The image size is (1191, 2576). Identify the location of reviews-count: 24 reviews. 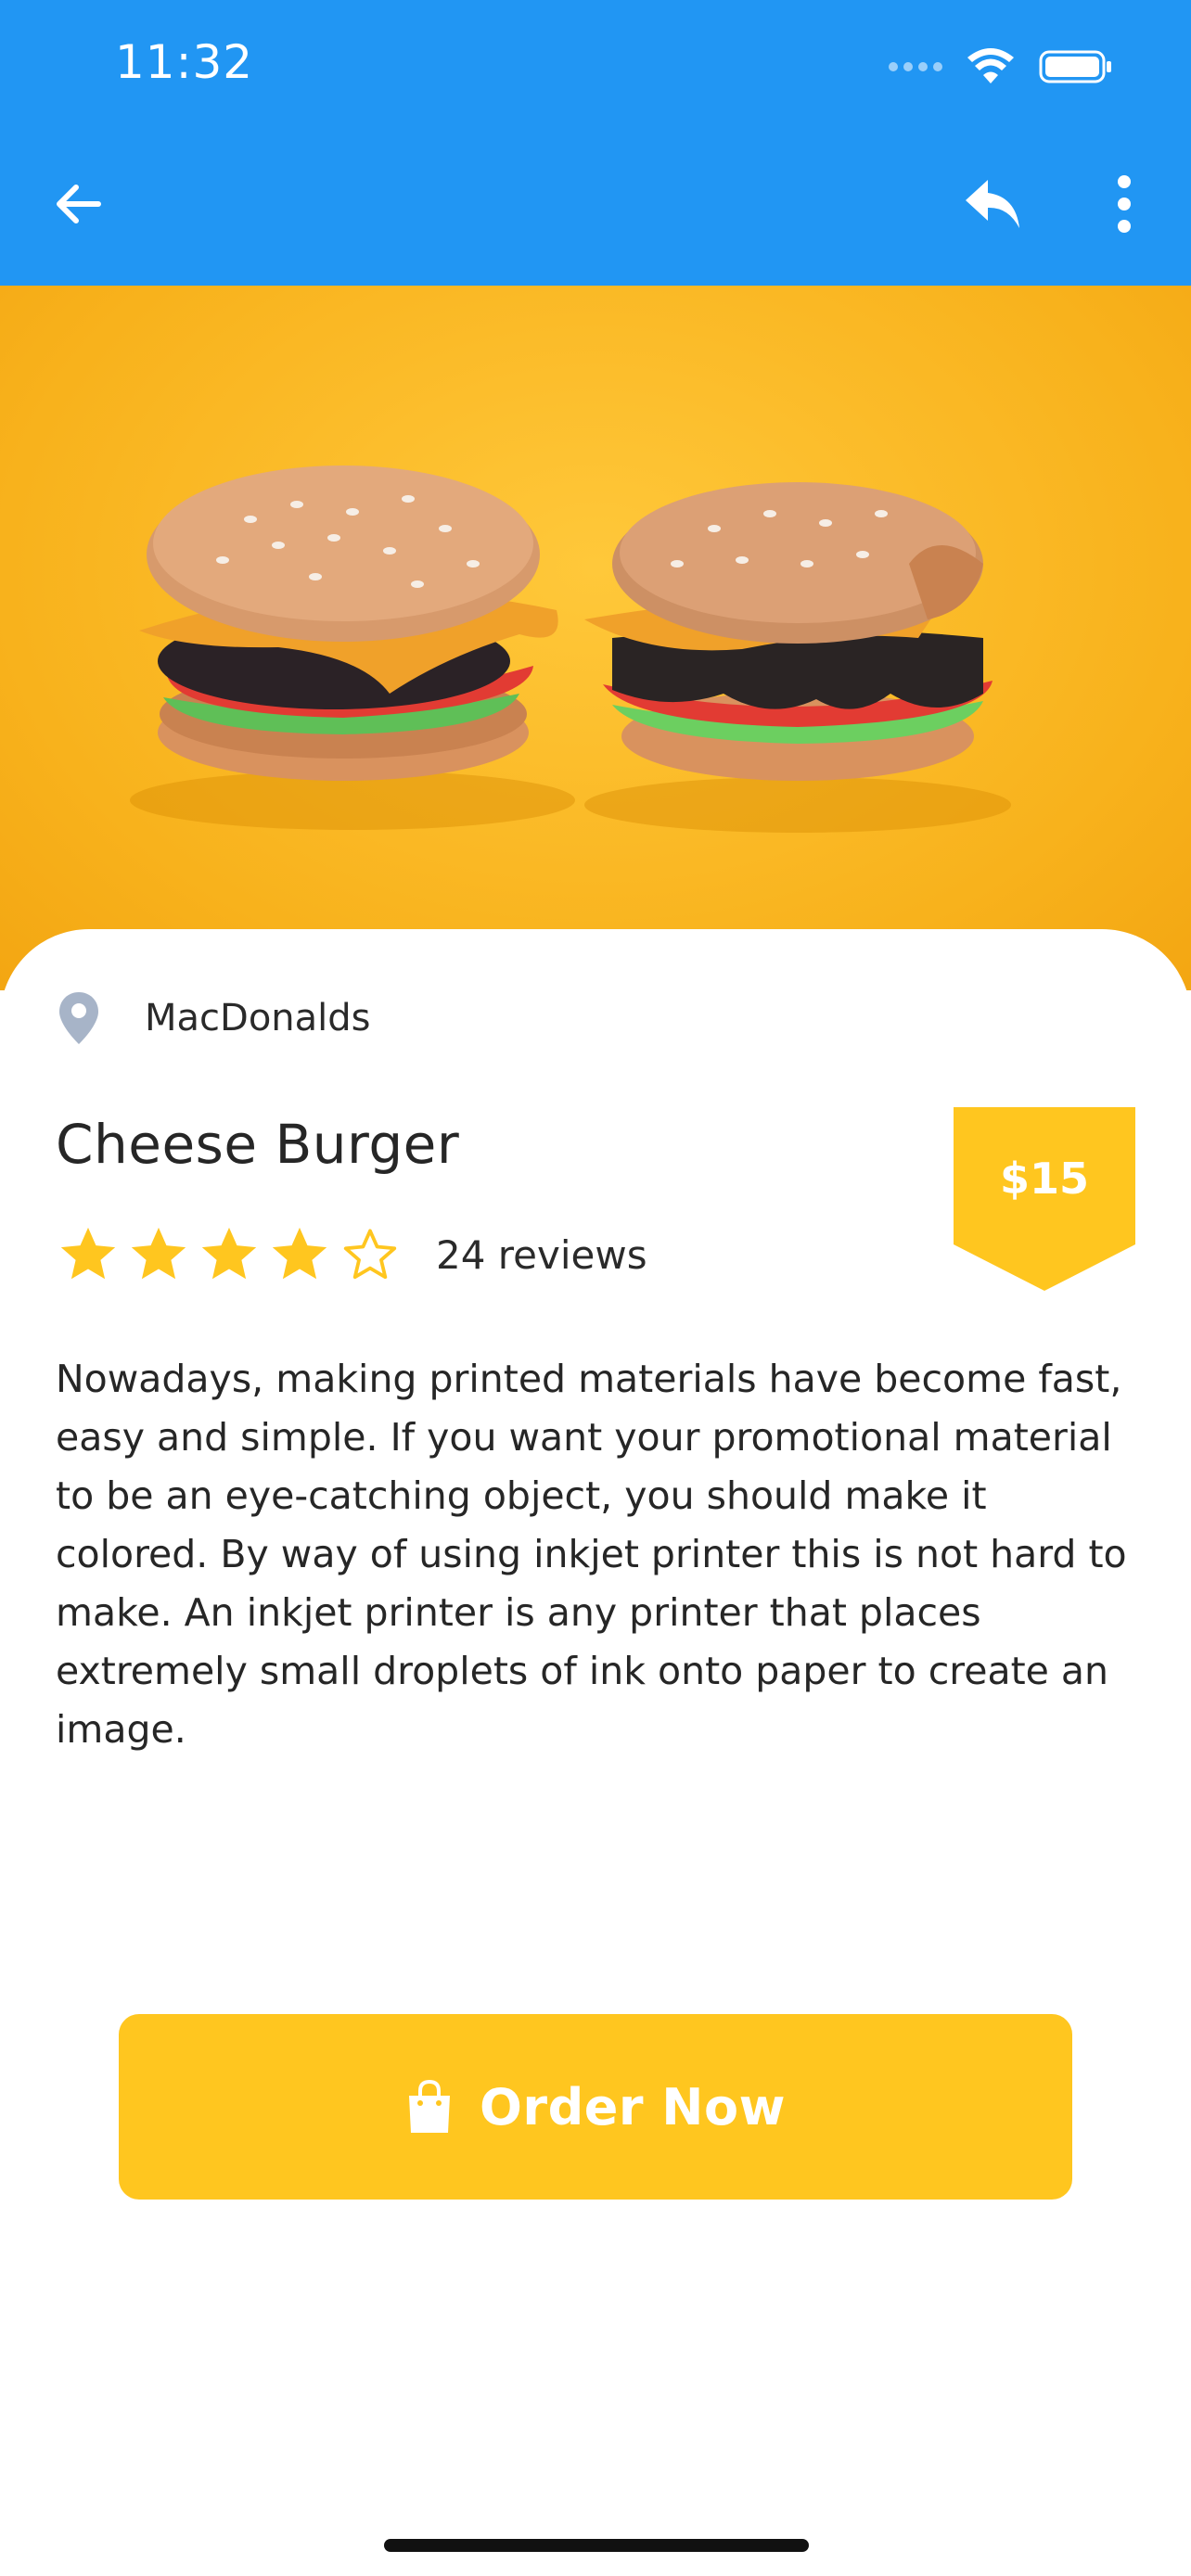
(541, 1255).